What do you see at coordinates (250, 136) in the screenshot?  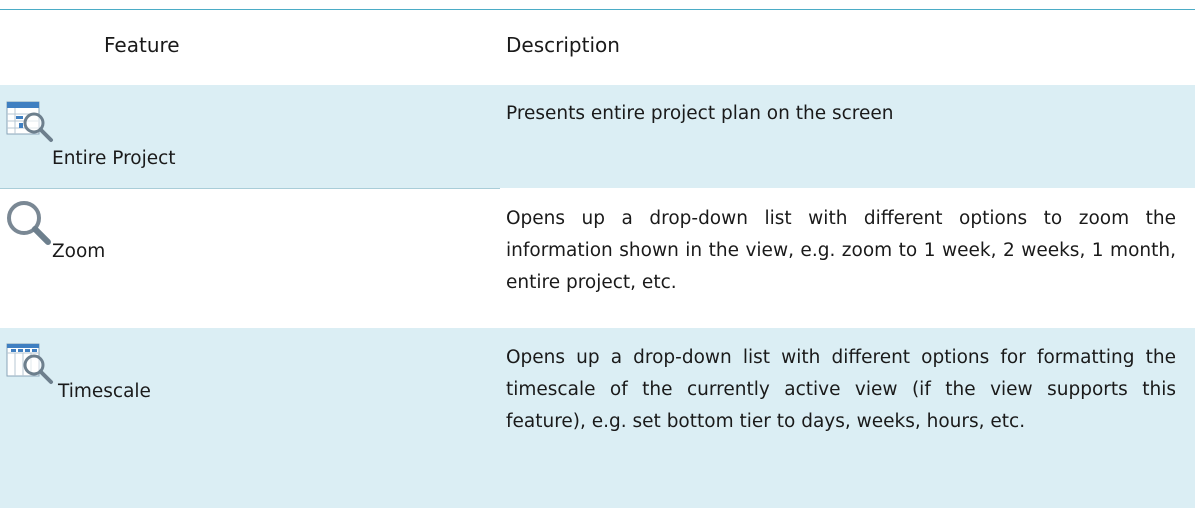 I see `feature-cell: Entire Project` at bounding box center [250, 136].